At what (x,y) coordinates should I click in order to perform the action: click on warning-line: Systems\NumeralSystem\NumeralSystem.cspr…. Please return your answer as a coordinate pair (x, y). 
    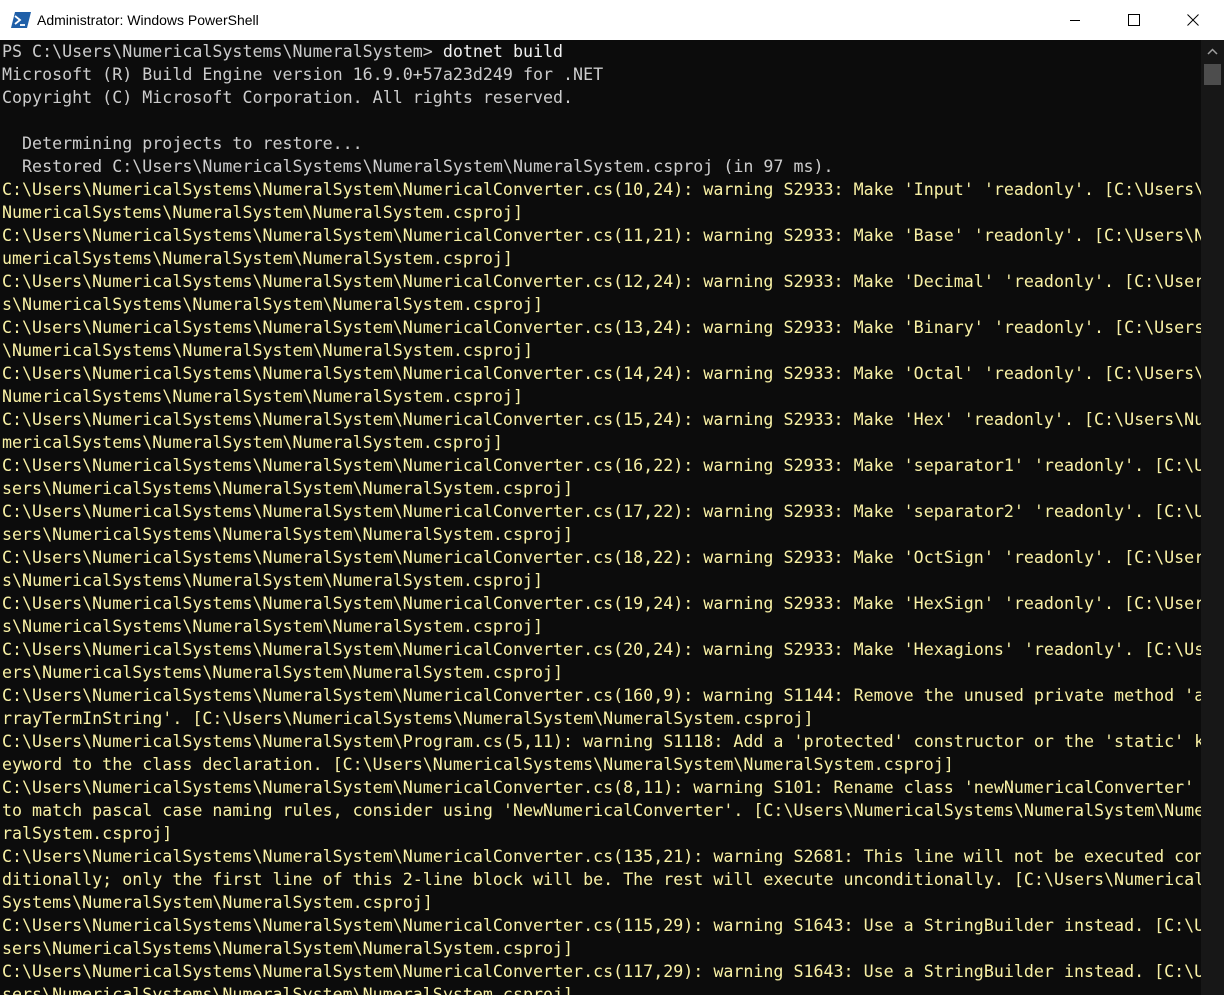
    Looking at the image, I should click on (217, 902).